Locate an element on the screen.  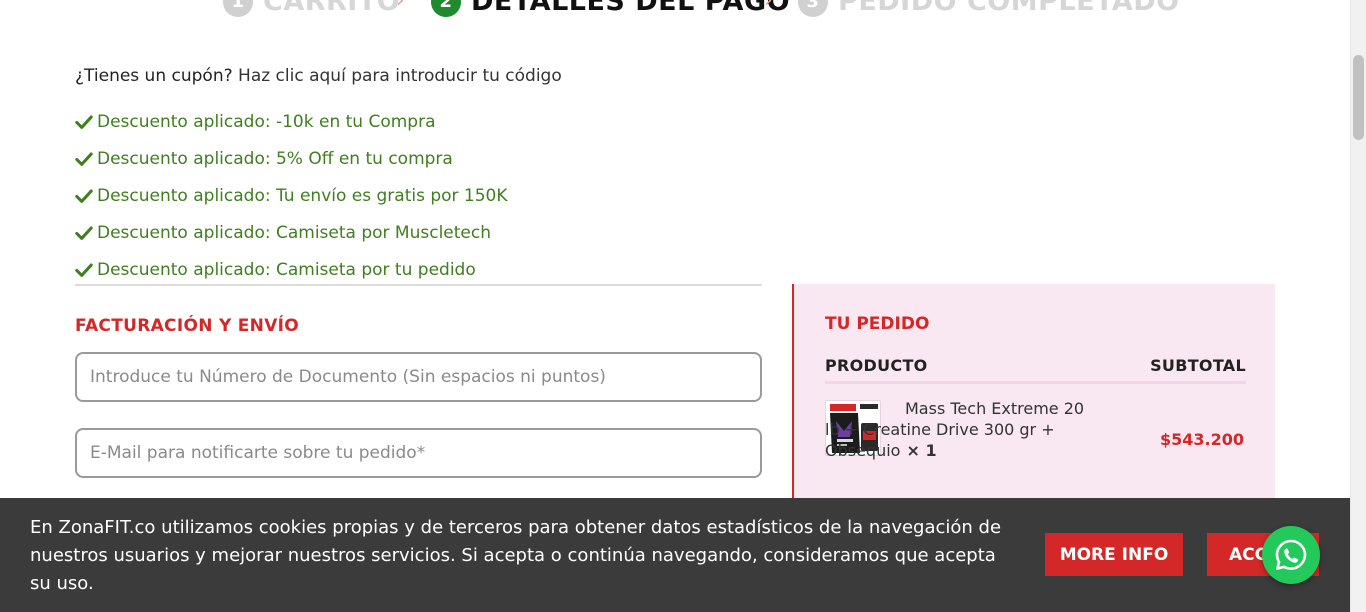
document-number-input is located at coordinates (418, 377).